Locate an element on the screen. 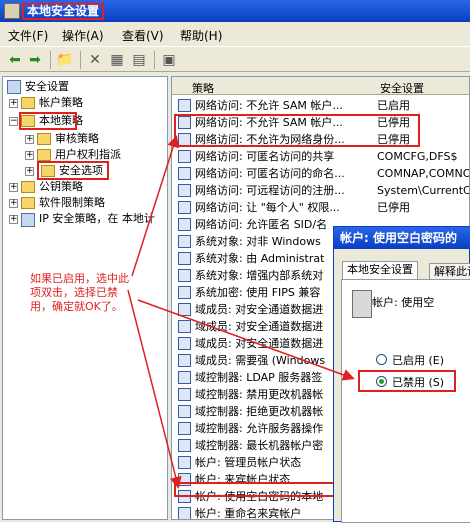 This screenshot has width=470, height=523. dialog-pane: 帐户: 使用空 已启用 (E) 已禁用 (S) is located at coordinates (405, 401).